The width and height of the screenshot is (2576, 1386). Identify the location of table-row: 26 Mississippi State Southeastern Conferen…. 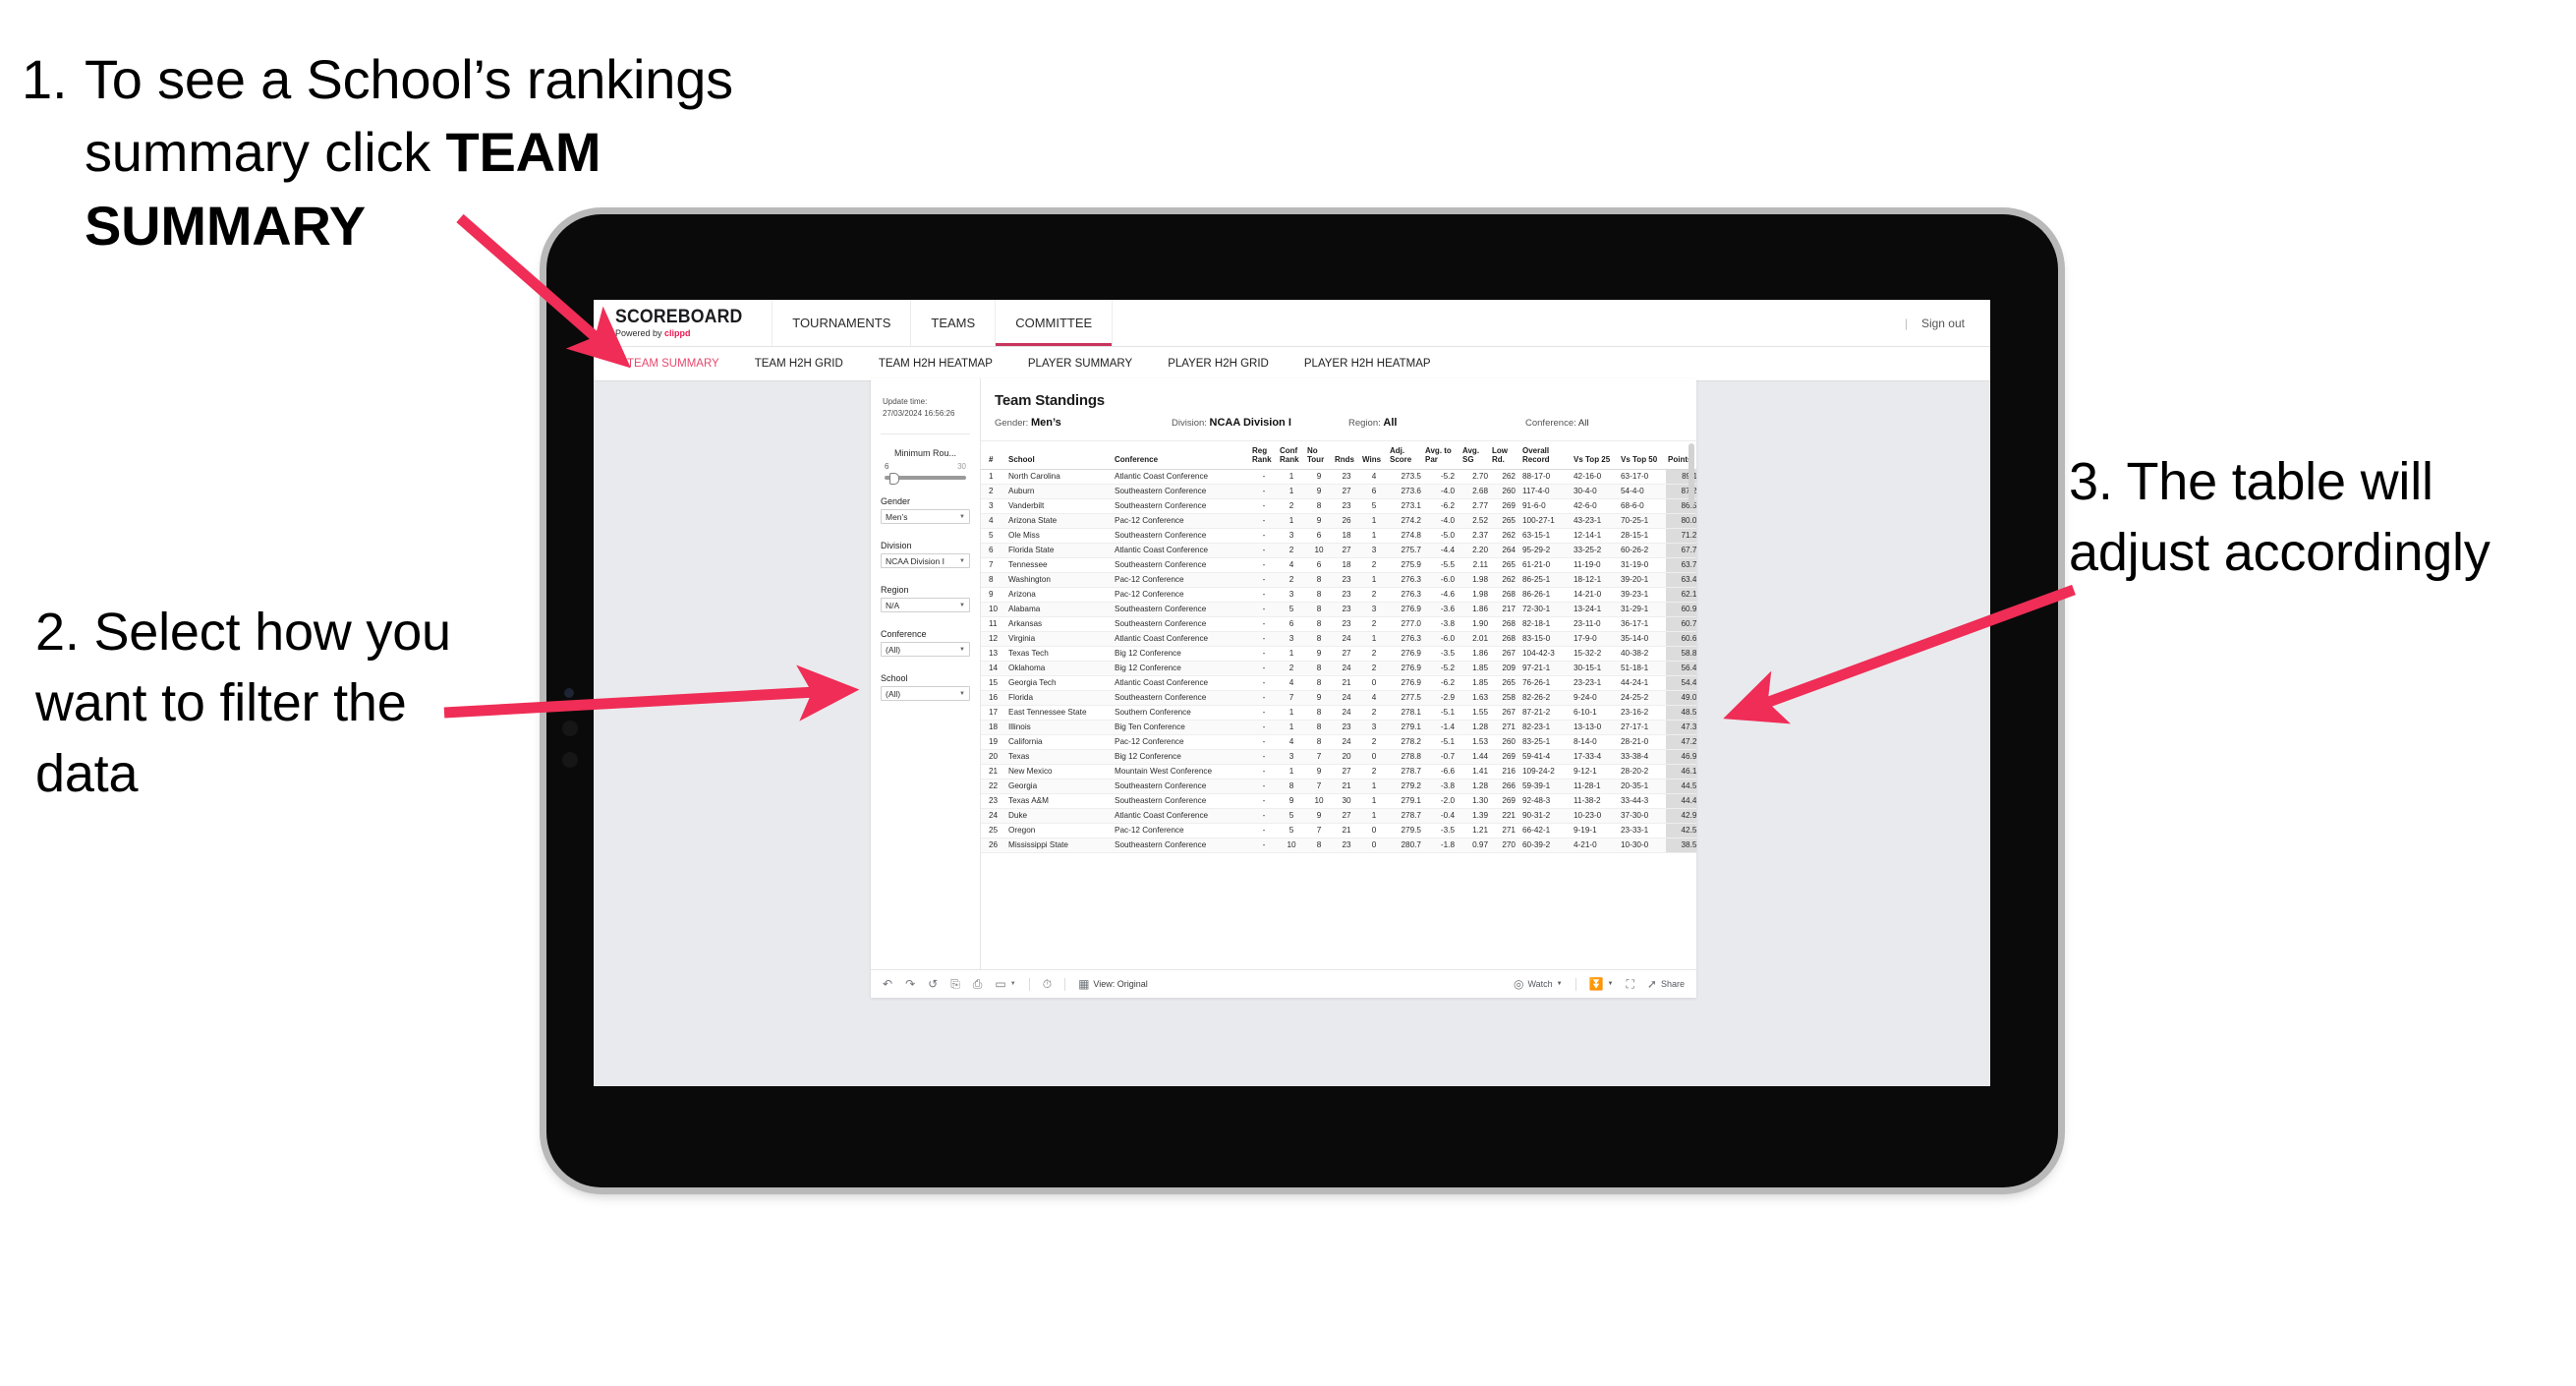
(1338, 845).